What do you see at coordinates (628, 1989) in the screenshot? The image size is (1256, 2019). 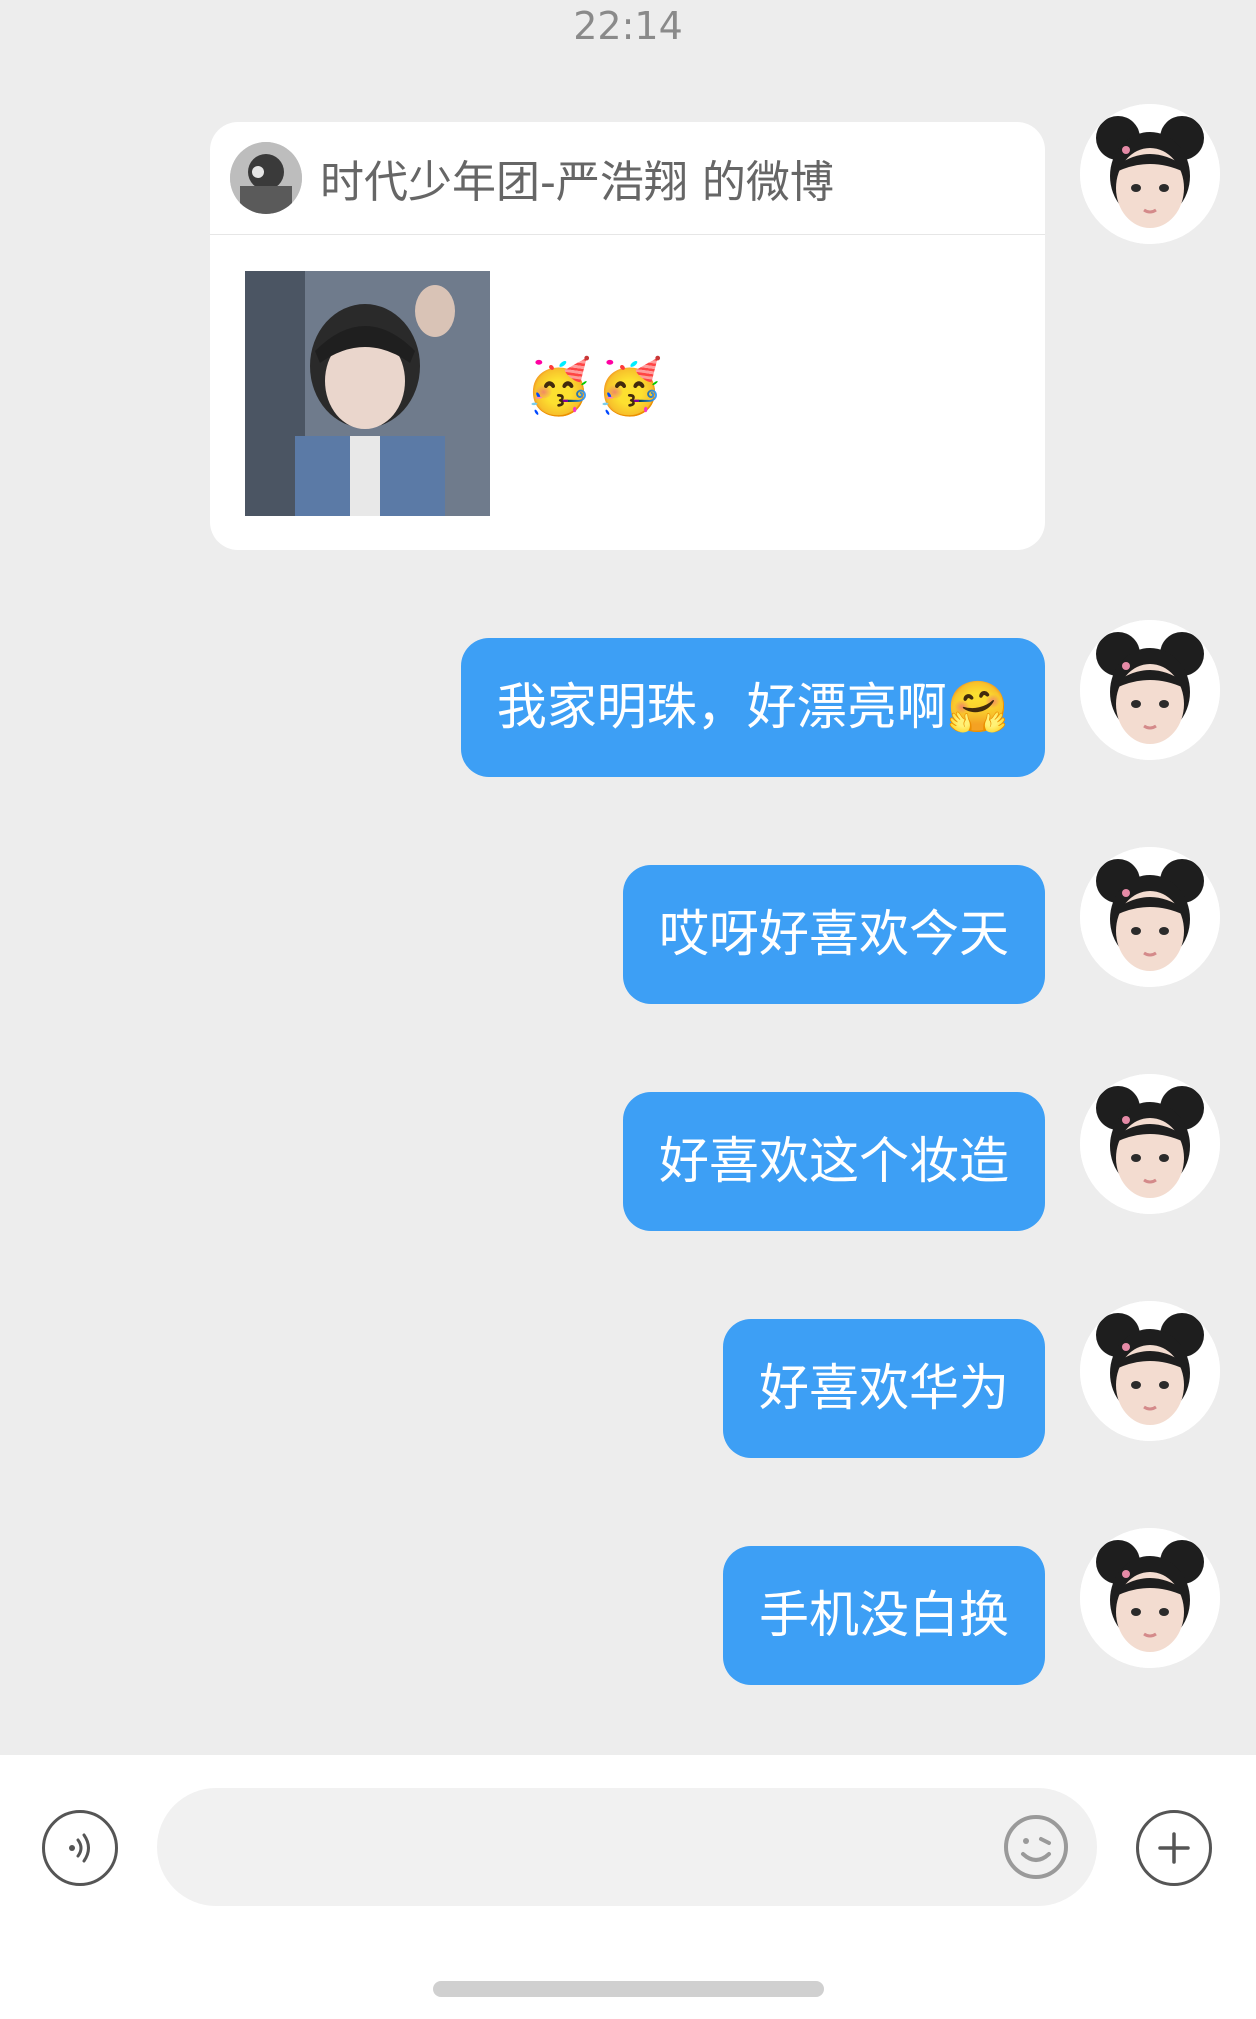 I see `home-indicator` at bounding box center [628, 1989].